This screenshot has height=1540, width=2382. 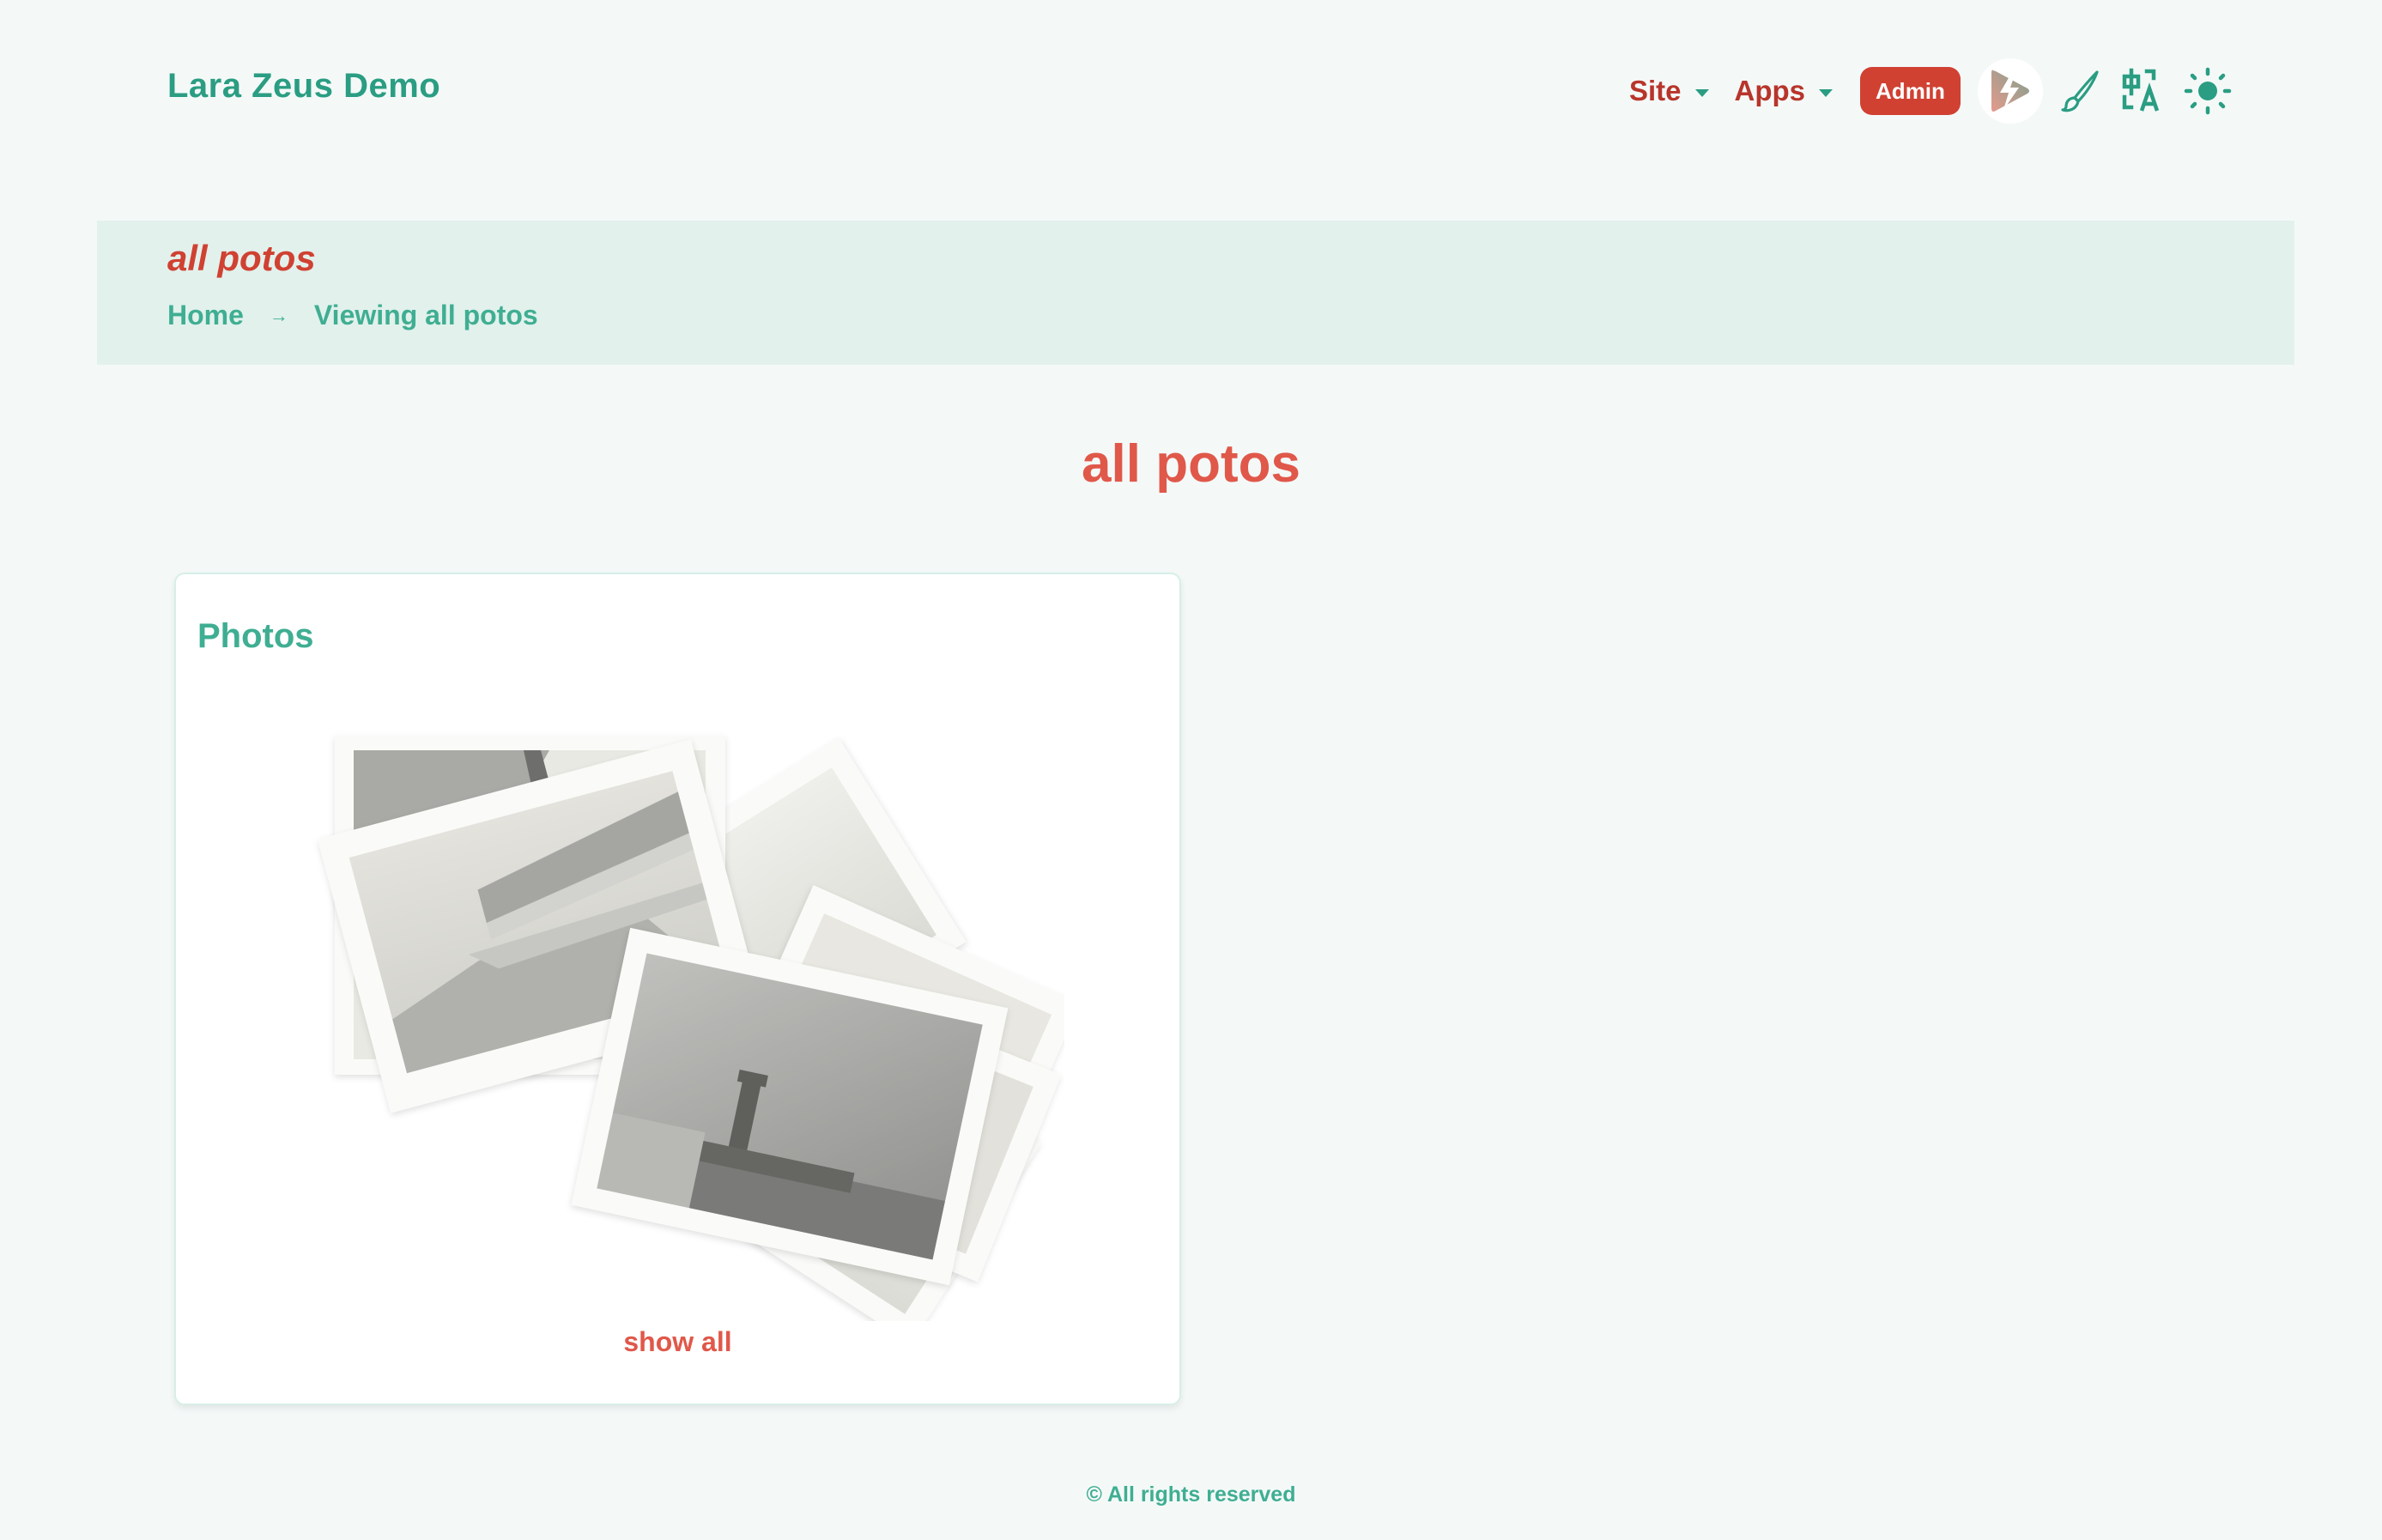 What do you see at coordinates (205, 315) in the screenshot?
I see `breadcrumb-home: Home` at bounding box center [205, 315].